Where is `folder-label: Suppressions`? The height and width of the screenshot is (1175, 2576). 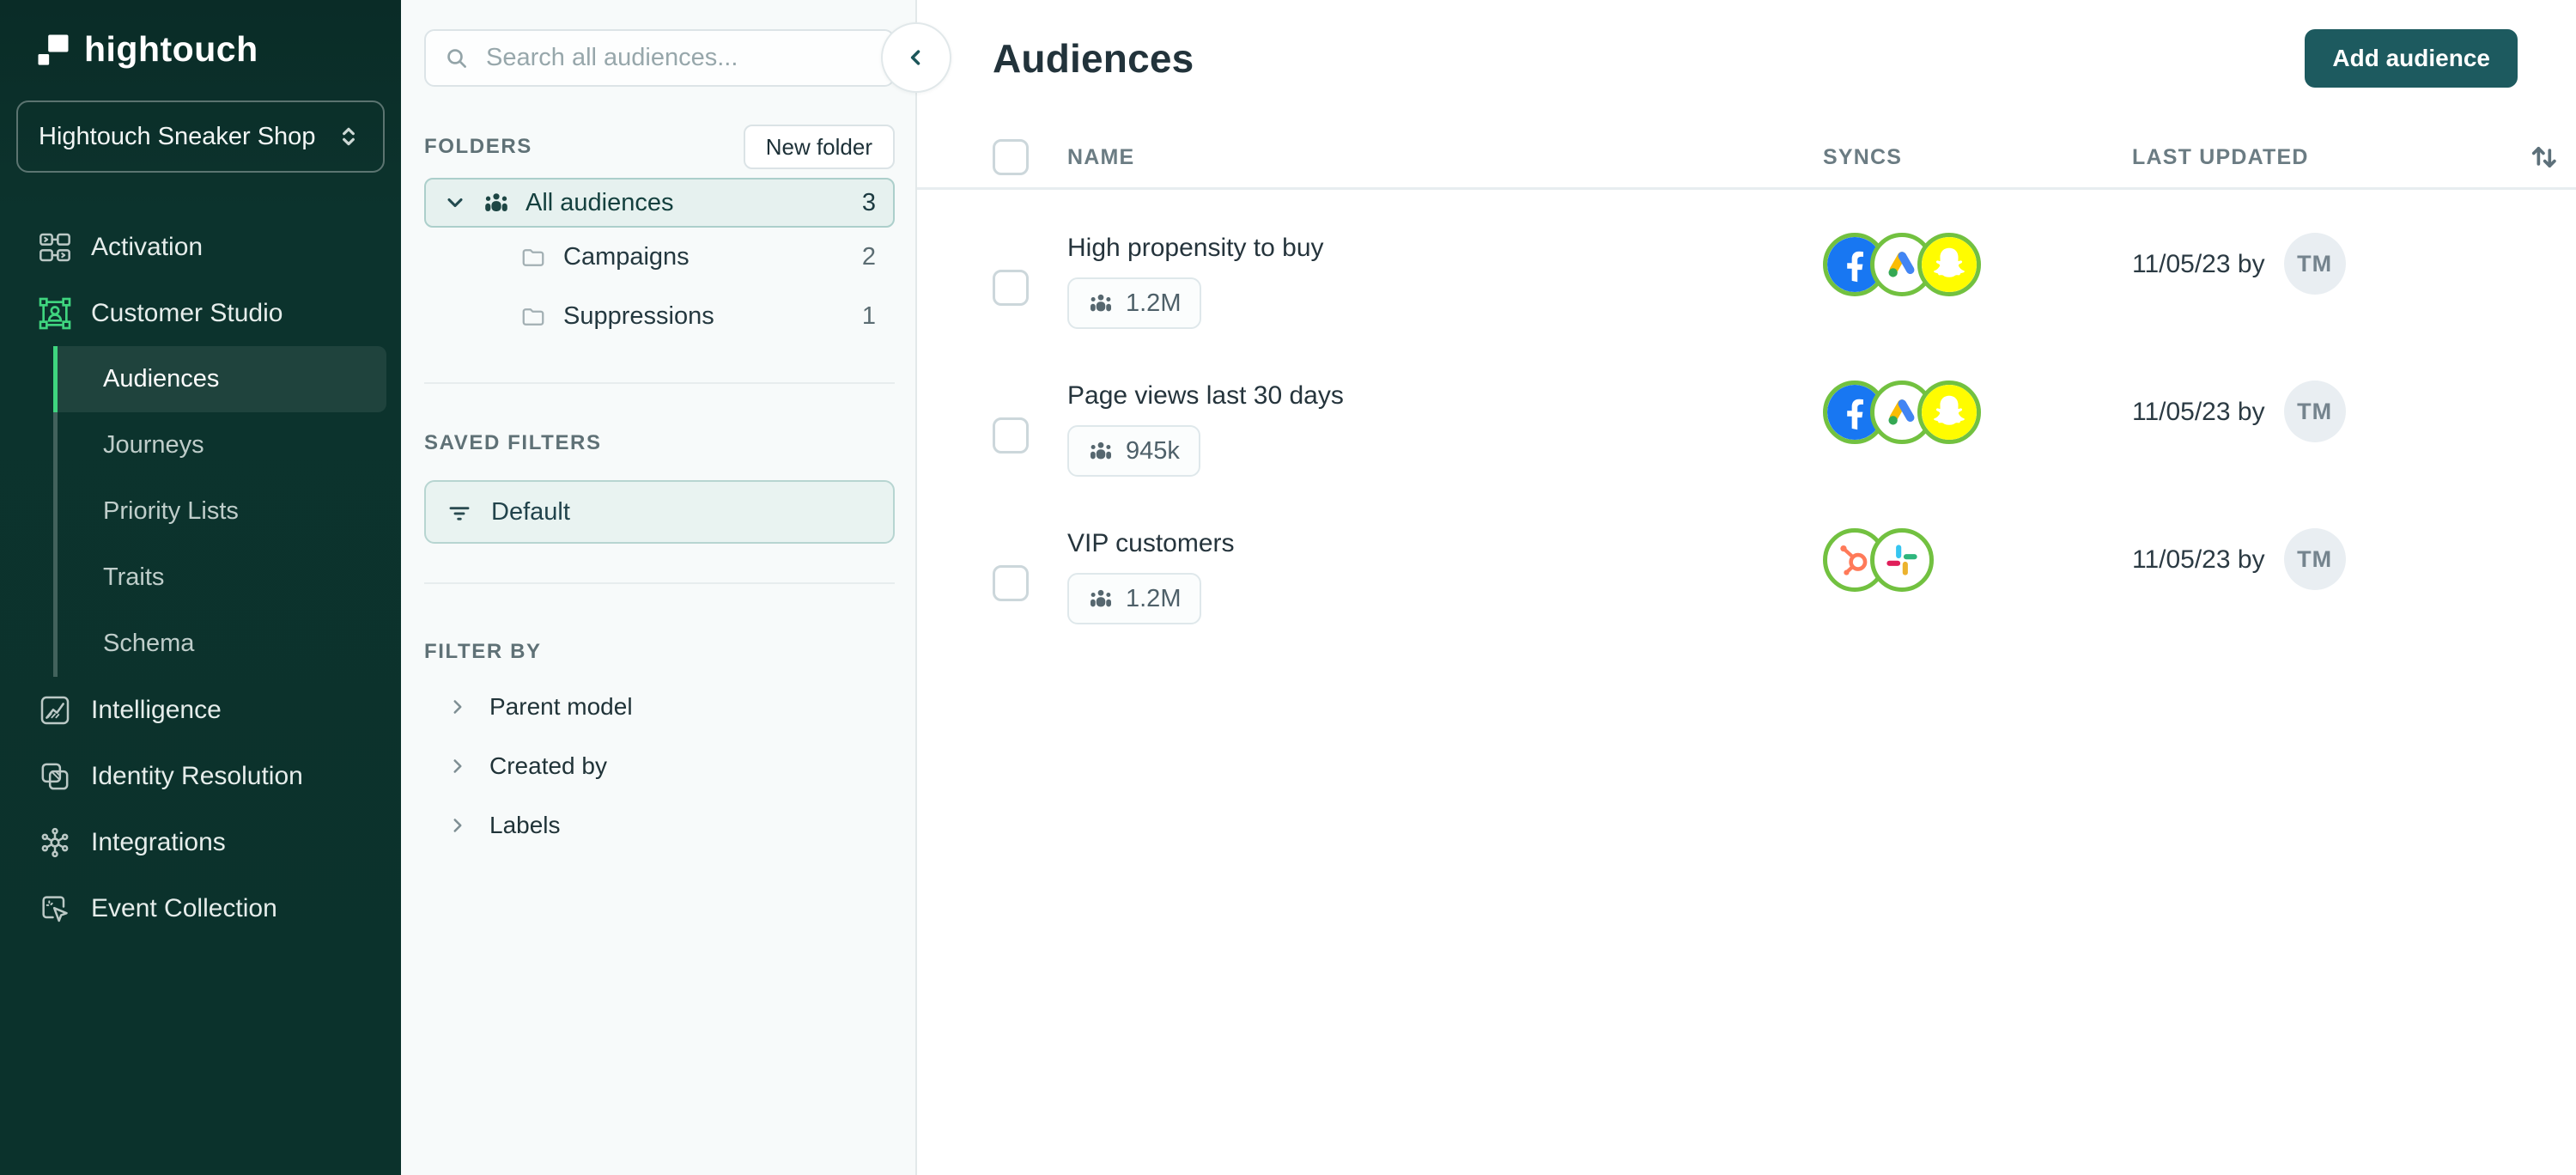
folder-label: Suppressions is located at coordinates (638, 316).